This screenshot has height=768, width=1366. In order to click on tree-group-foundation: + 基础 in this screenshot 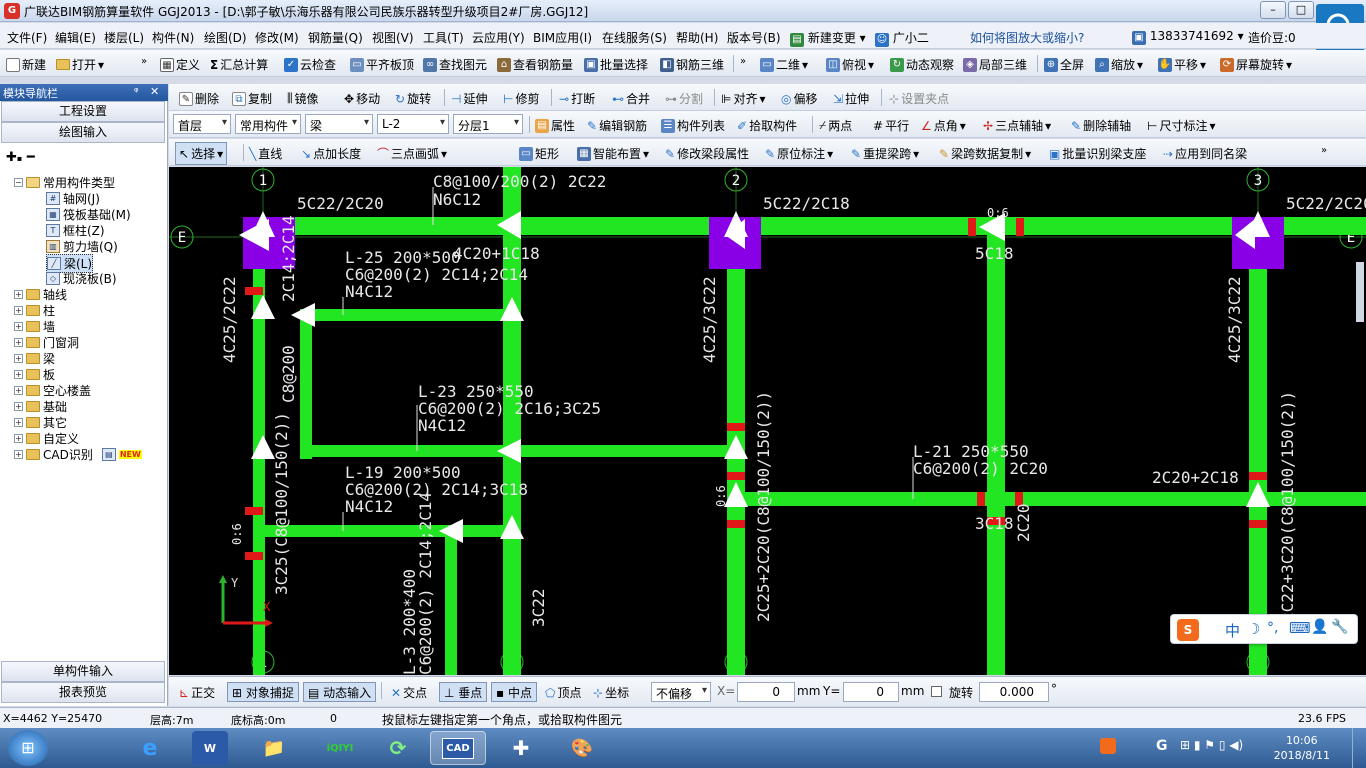, I will do `click(40, 406)`.